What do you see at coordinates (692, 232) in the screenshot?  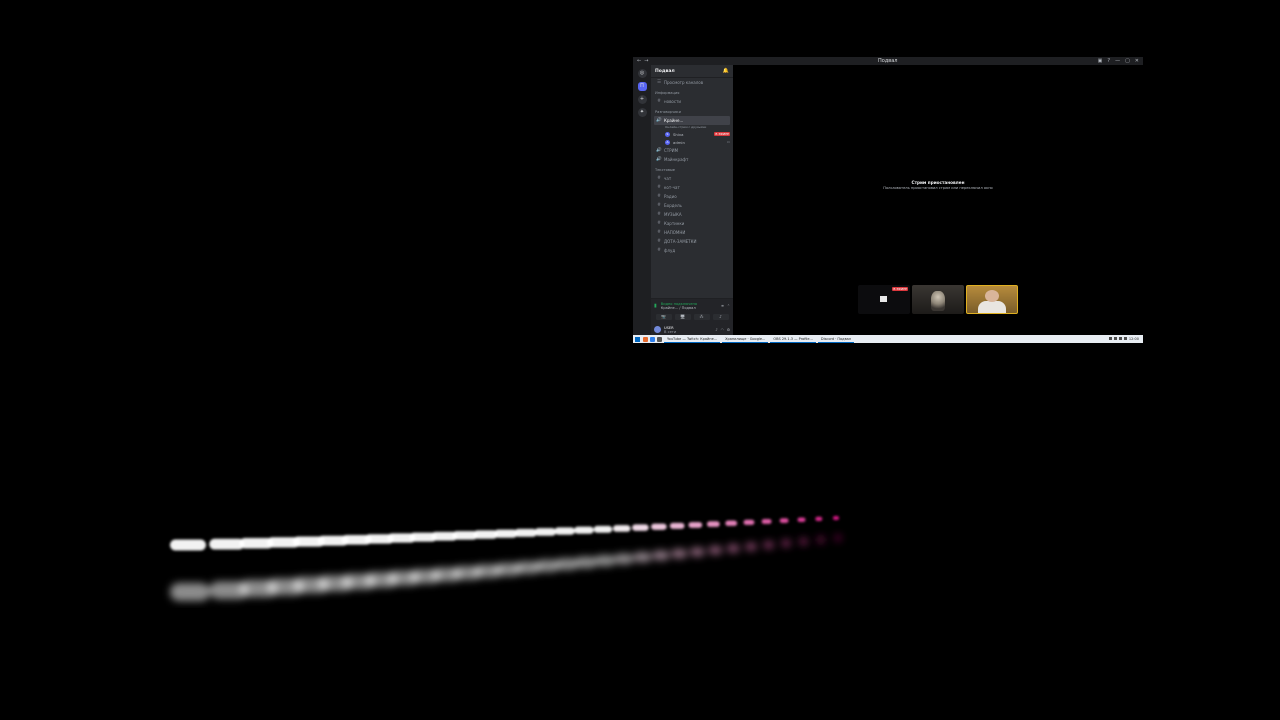 I see `text-channel: # НАПОМНИ` at bounding box center [692, 232].